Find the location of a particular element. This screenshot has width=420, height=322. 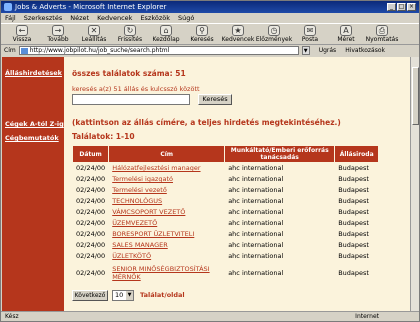

close-icon: × is located at coordinates (411, 7).